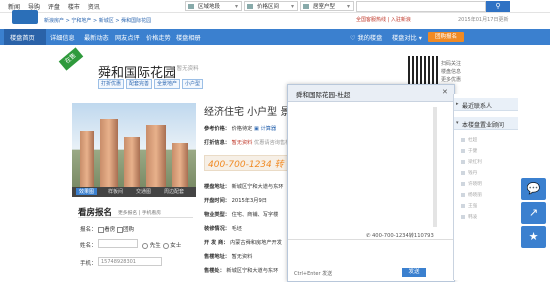  I want to click on calculator-link: ▣ 计算器, so click(265, 129).